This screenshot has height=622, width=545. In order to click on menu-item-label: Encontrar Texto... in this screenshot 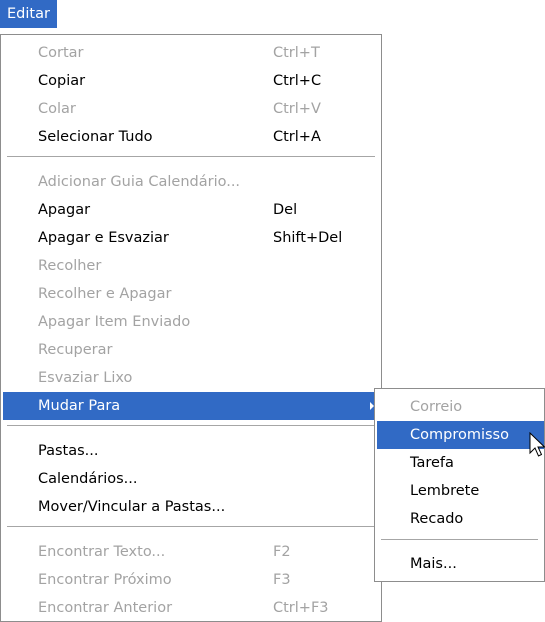, I will do `click(102, 552)`.